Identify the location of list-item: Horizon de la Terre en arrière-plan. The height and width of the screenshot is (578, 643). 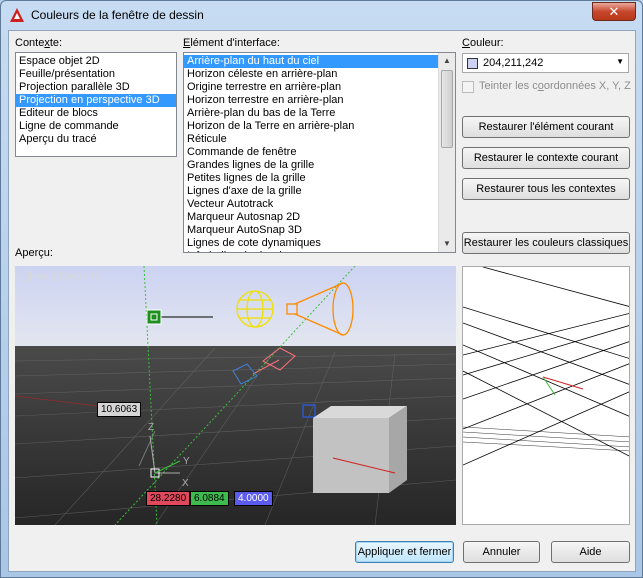
(319, 126).